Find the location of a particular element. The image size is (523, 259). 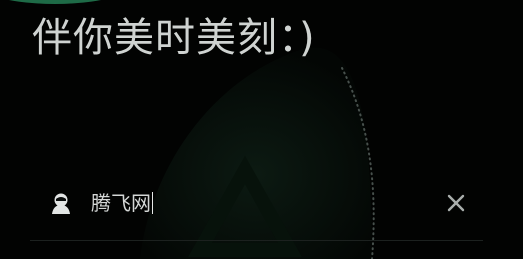

username-input: 腾飞网 is located at coordinates (122, 203).